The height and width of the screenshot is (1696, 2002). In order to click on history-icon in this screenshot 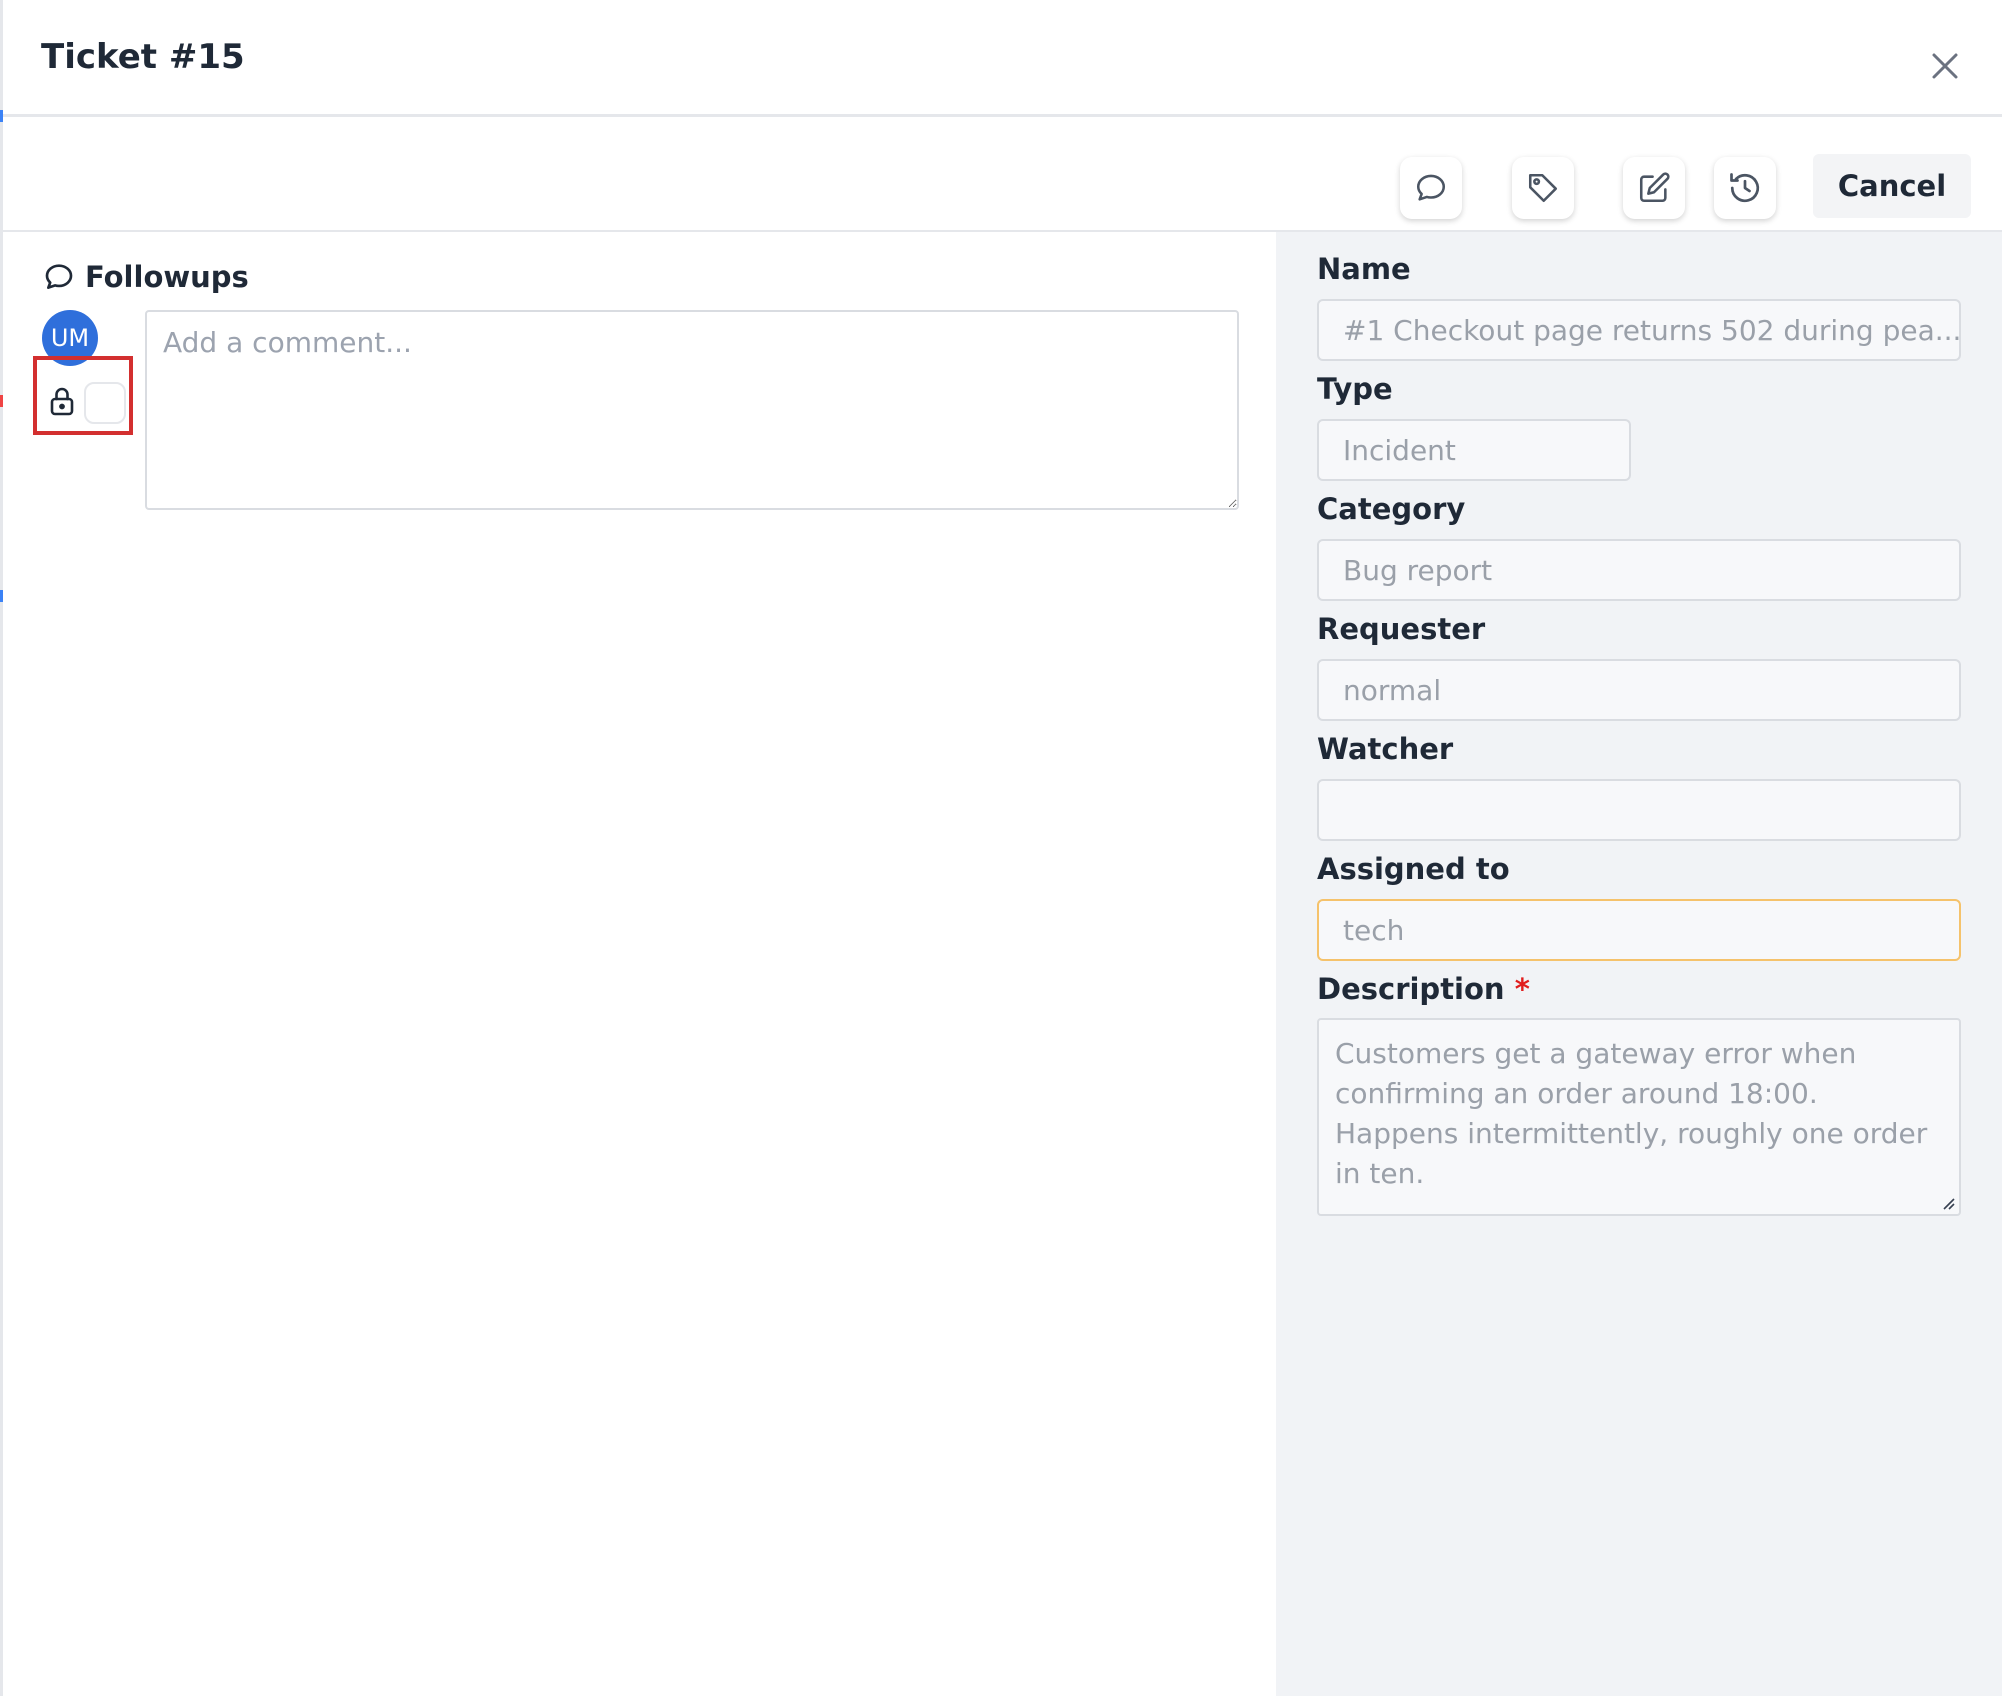, I will do `click(1745, 188)`.